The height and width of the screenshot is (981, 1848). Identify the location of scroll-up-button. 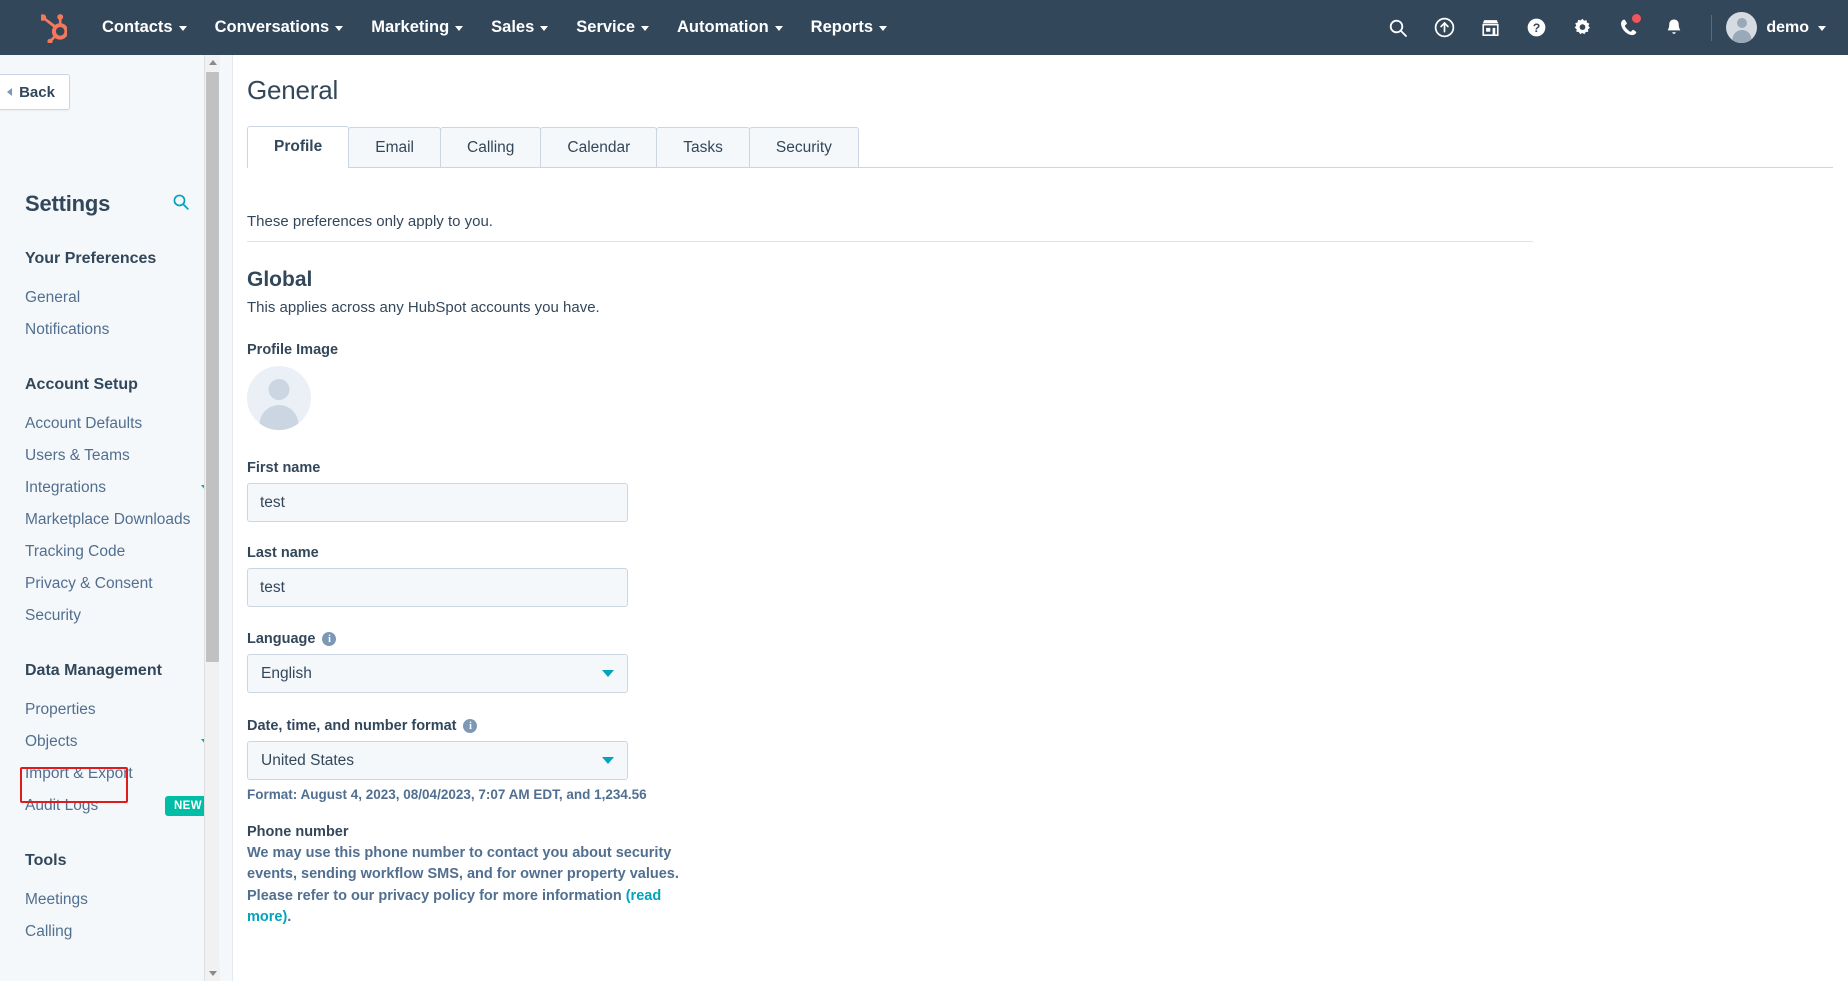
(212, 62).